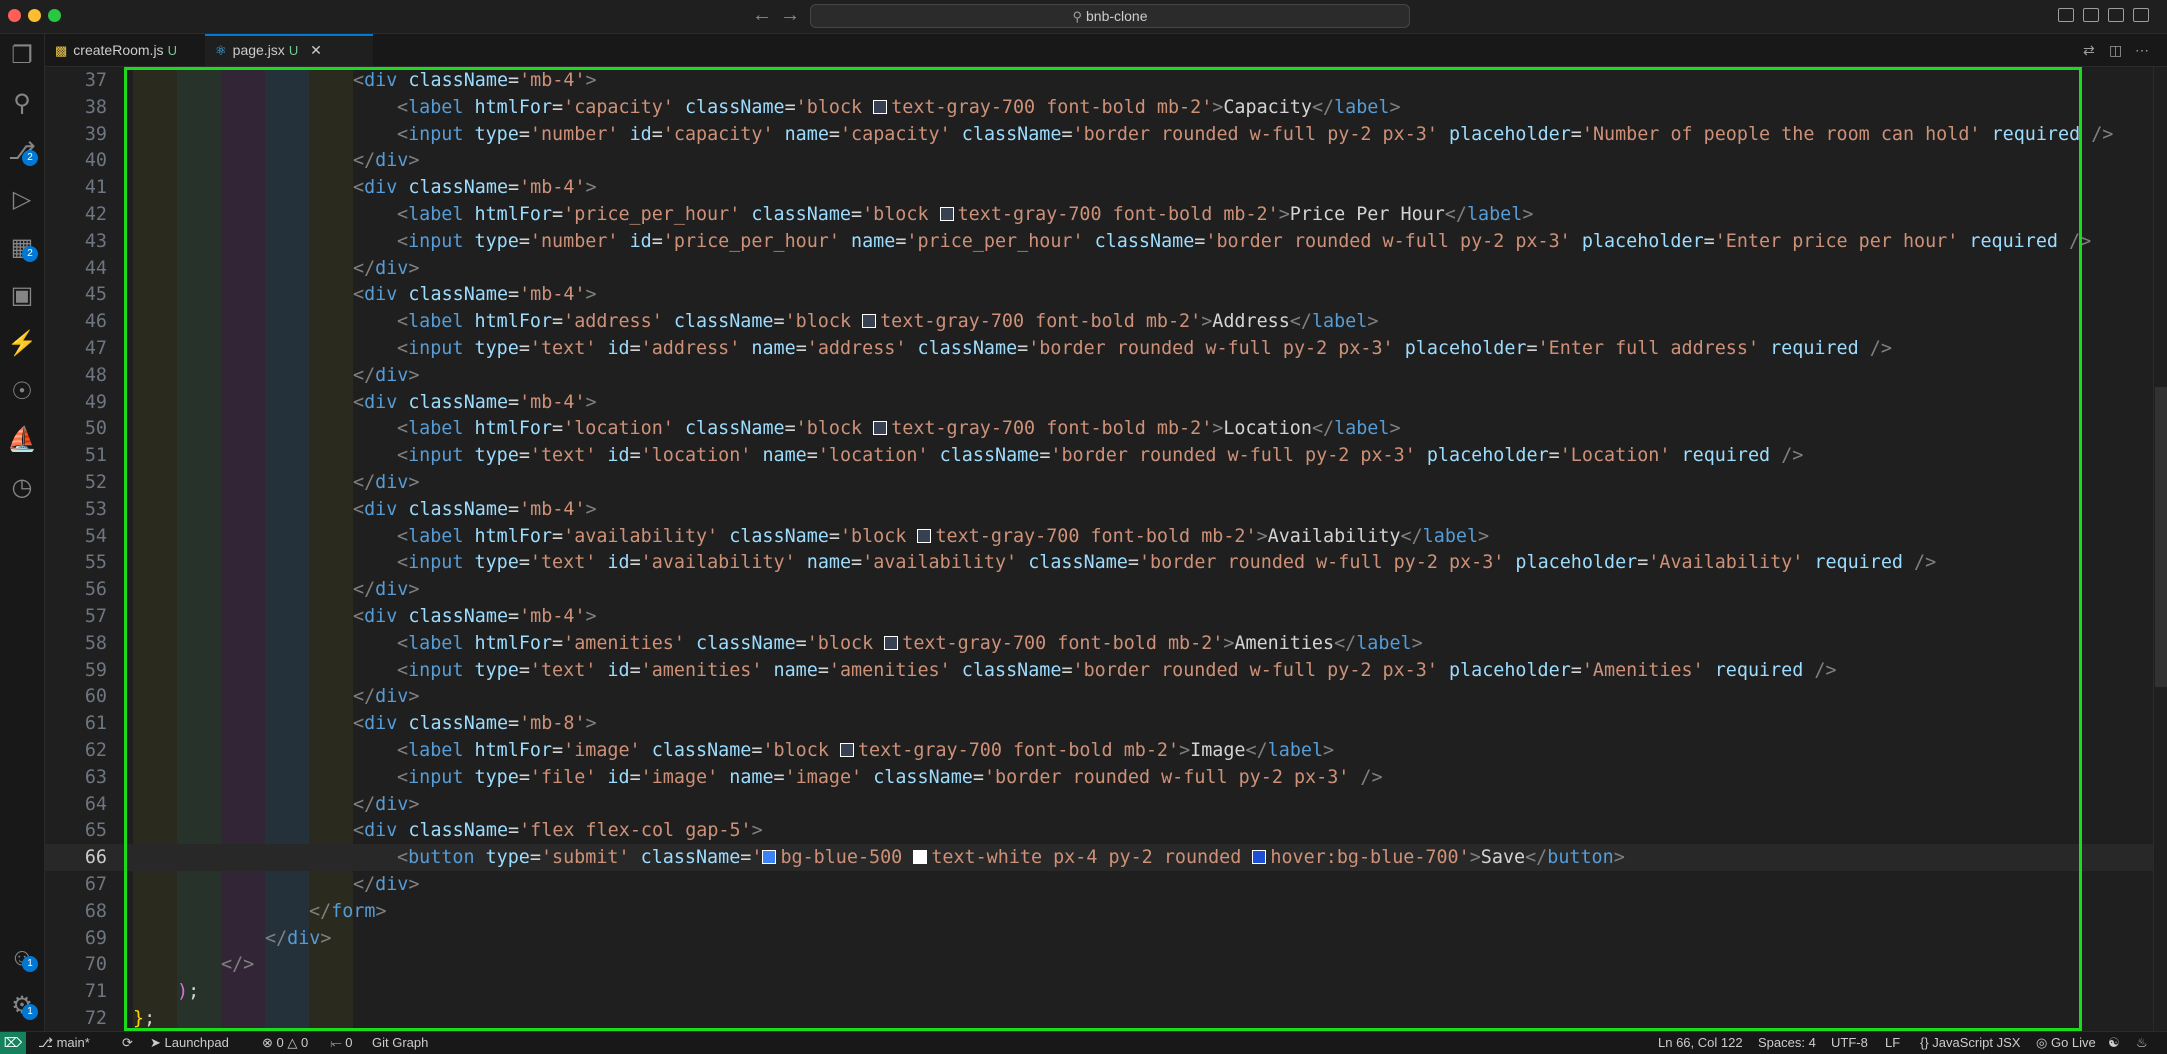 The height and width of the screenshot is (1054, 2167). Describe the element at coordinates (1106, 804) in the screenshot. I see `code-line: 64 </div>` at that location.